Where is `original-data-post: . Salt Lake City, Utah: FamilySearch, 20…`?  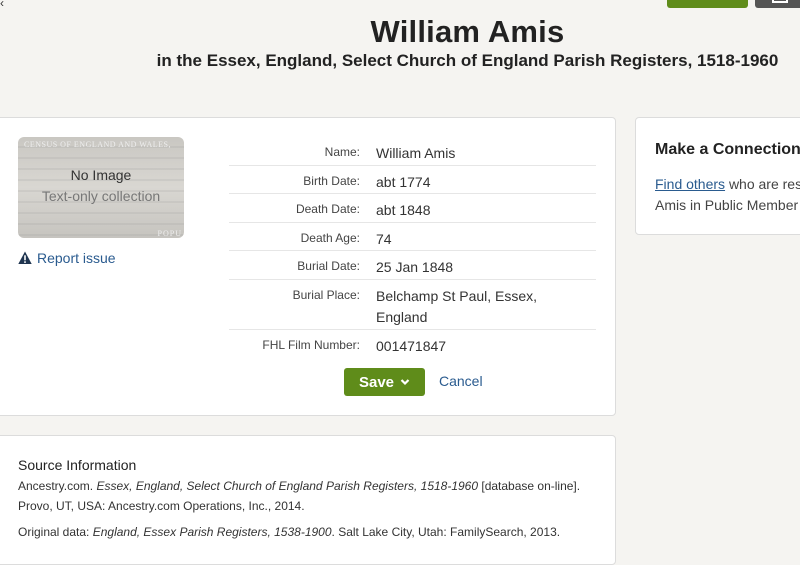
original-data-post: . Salt Lake City, Utah: FamilySearch, 20… is located at coordinates (446, 532).